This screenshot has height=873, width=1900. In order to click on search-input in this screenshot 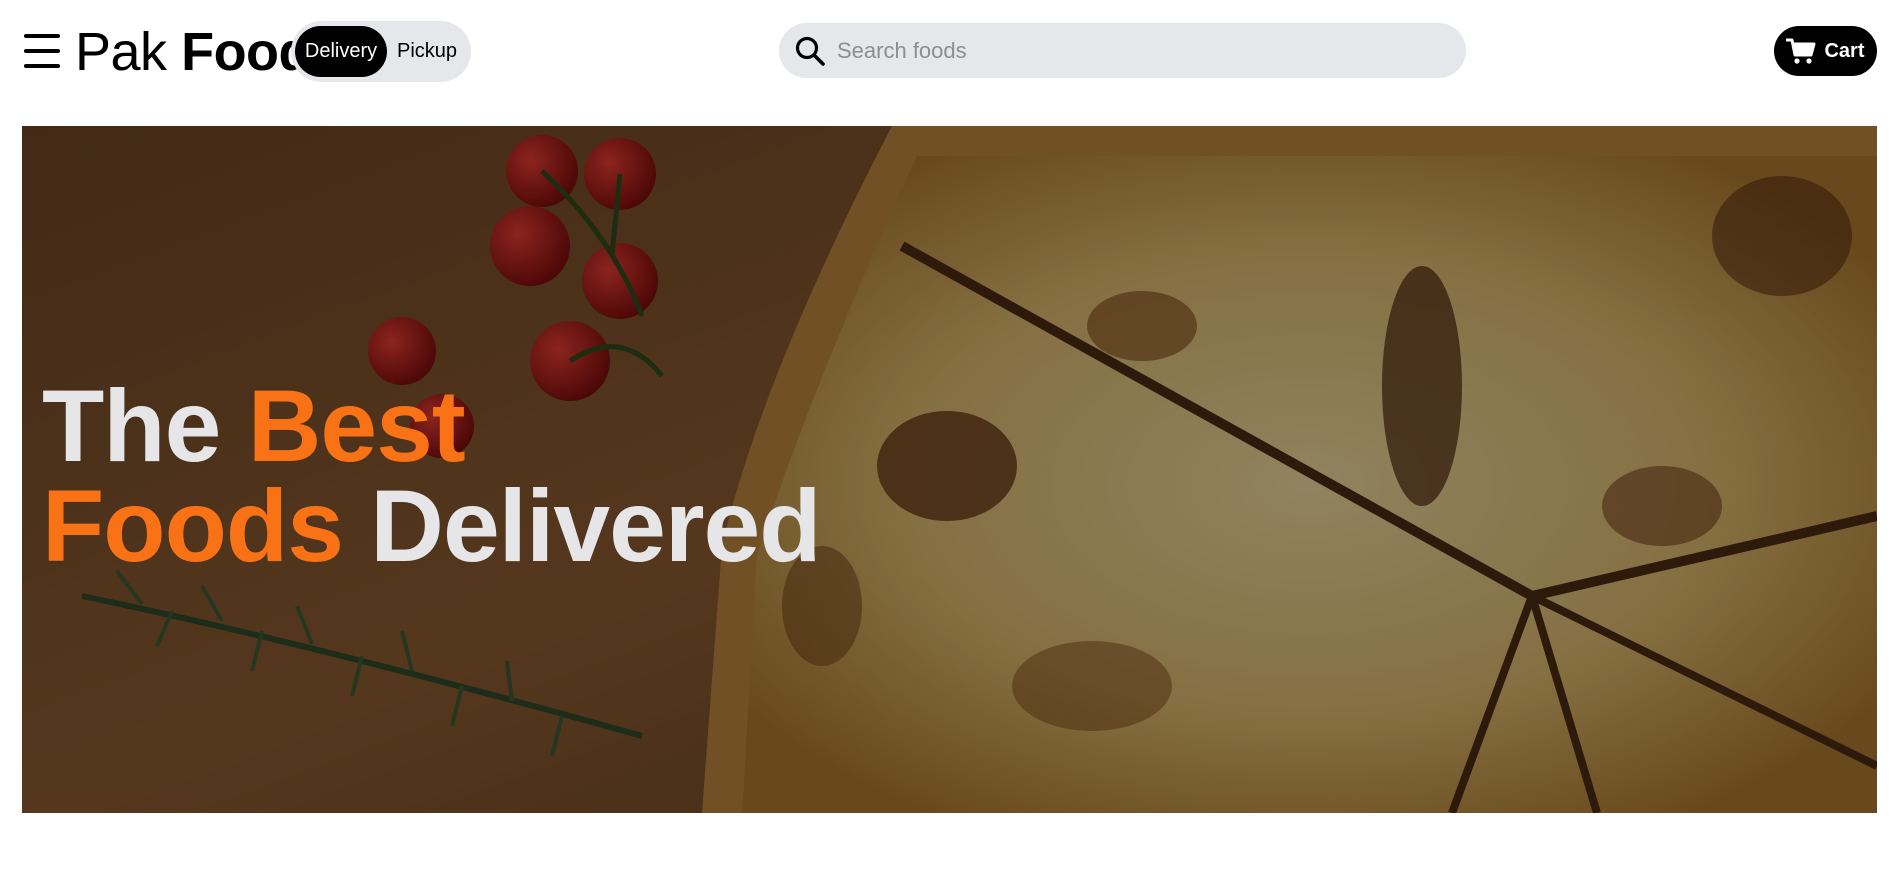, I will do `click(1137, 50)`.